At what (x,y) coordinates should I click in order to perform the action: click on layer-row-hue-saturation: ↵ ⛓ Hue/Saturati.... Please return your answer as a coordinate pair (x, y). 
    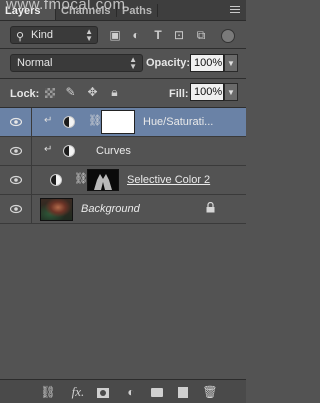
    Looking at the image, I should click on (123, 122).